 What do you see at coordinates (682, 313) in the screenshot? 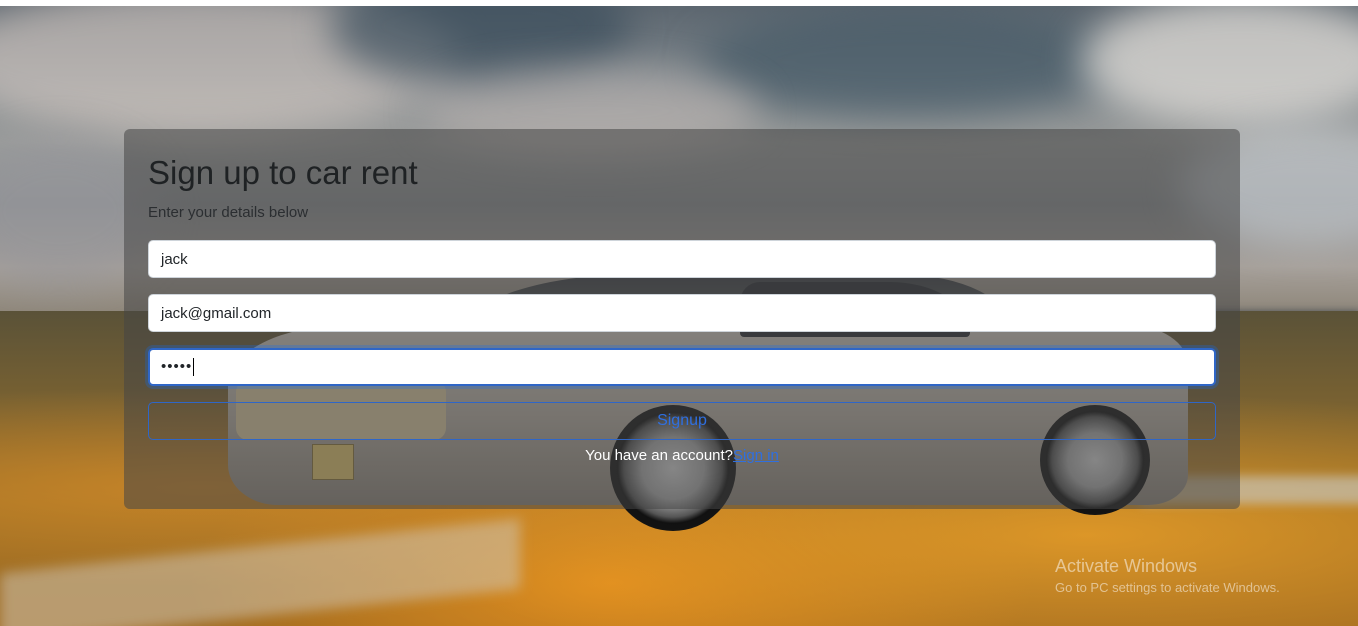
I see `email-input: jack@gmail.com` at bounding box center [682, 313].